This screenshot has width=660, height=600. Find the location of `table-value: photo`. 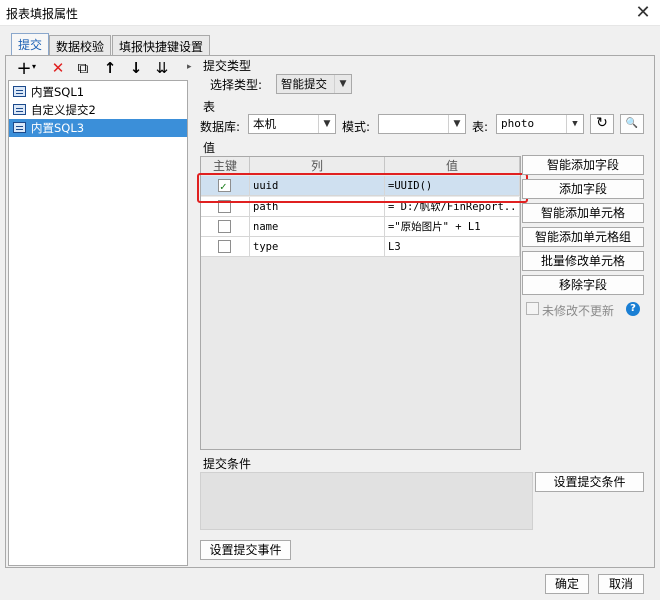

table-value: photo is located at coordinates (518, 123).